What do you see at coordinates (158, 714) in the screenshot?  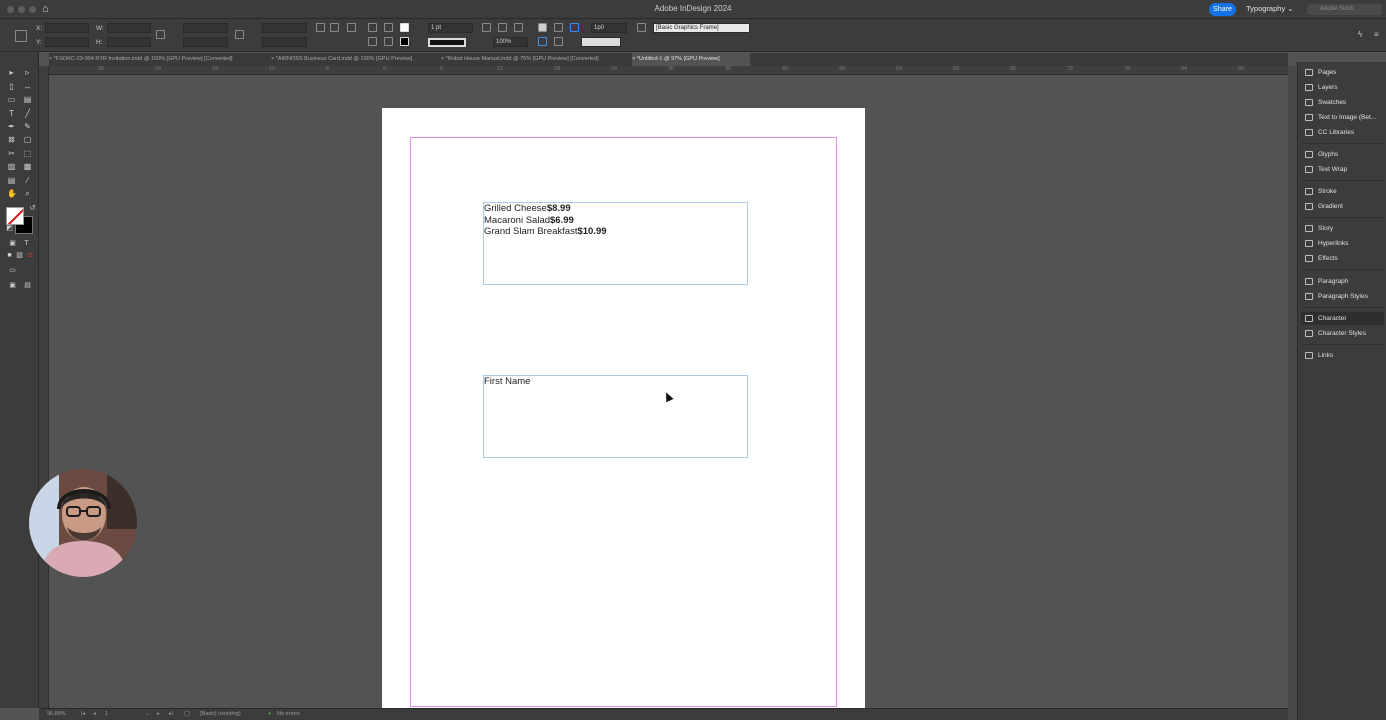 I see `next-page-icon: ▸` at bounding box center [158, 714].